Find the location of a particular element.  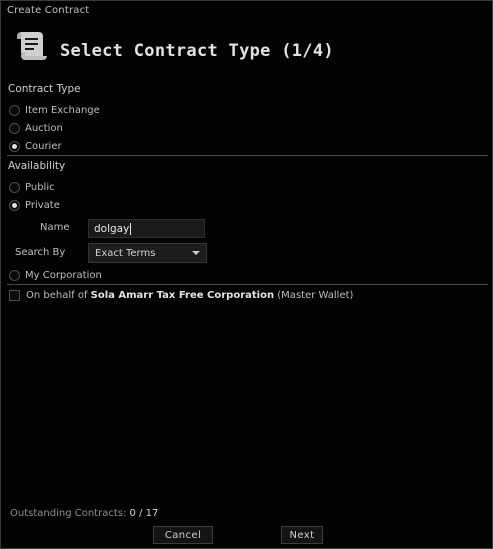

wallet-name: (Master Wallet) is located at coordinates (315, 295).